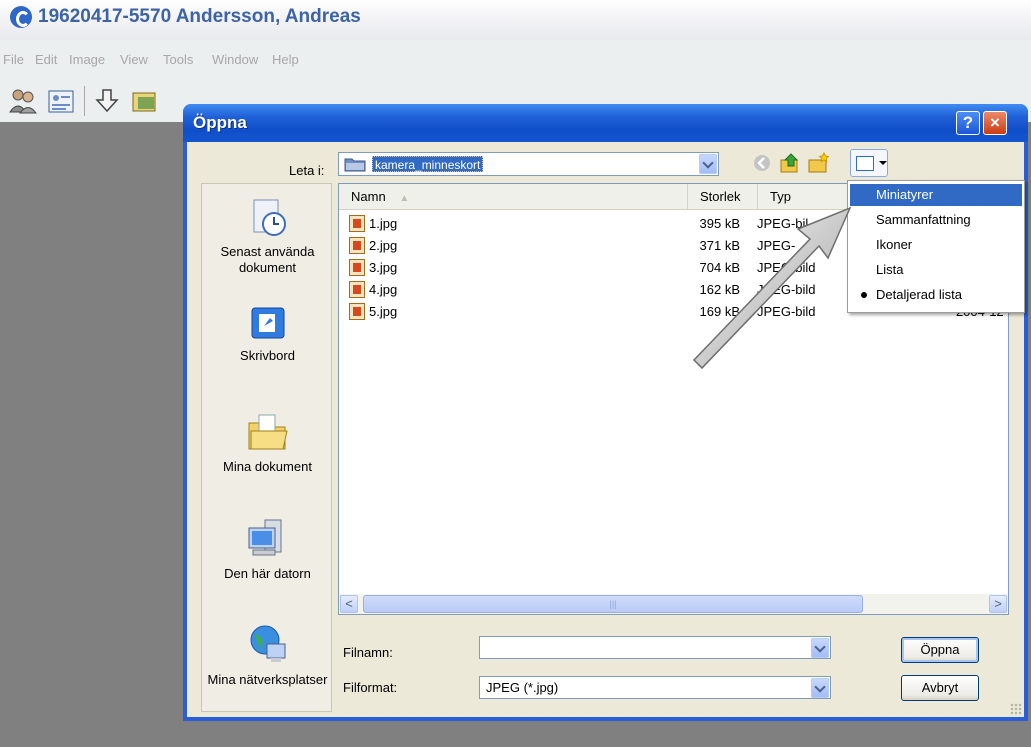  What do you see at coordinates (818, 163) in the screenshot?
I see `new-folder-icon` at bounding box center [818, 163].